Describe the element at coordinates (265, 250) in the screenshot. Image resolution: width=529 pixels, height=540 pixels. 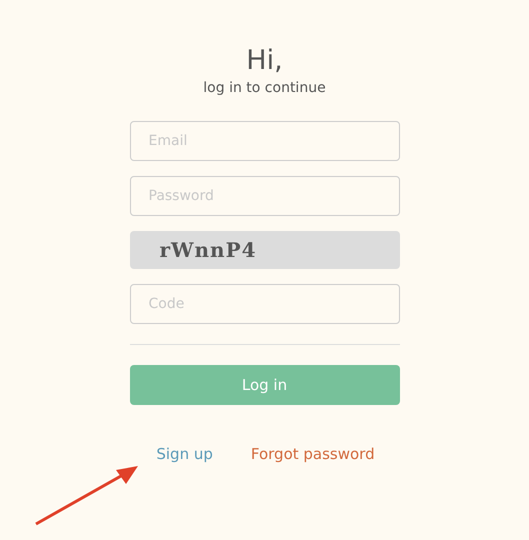
I see `captcha-image: rWnnP4` at that location.